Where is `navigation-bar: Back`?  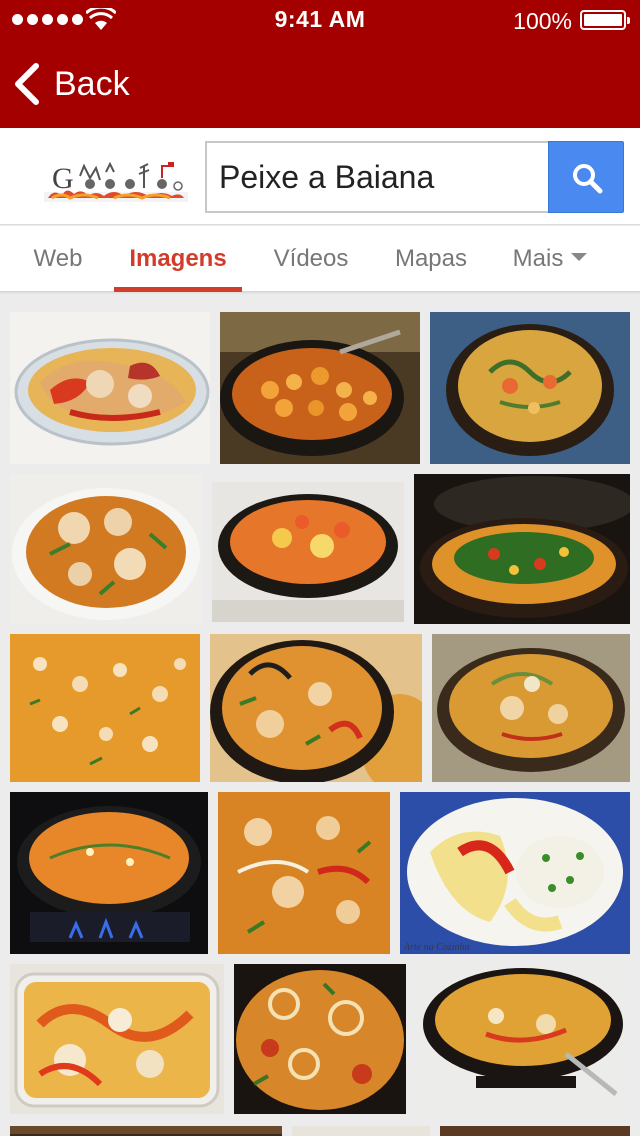 navigation-bar: Back is located at coordinates (320, 84).